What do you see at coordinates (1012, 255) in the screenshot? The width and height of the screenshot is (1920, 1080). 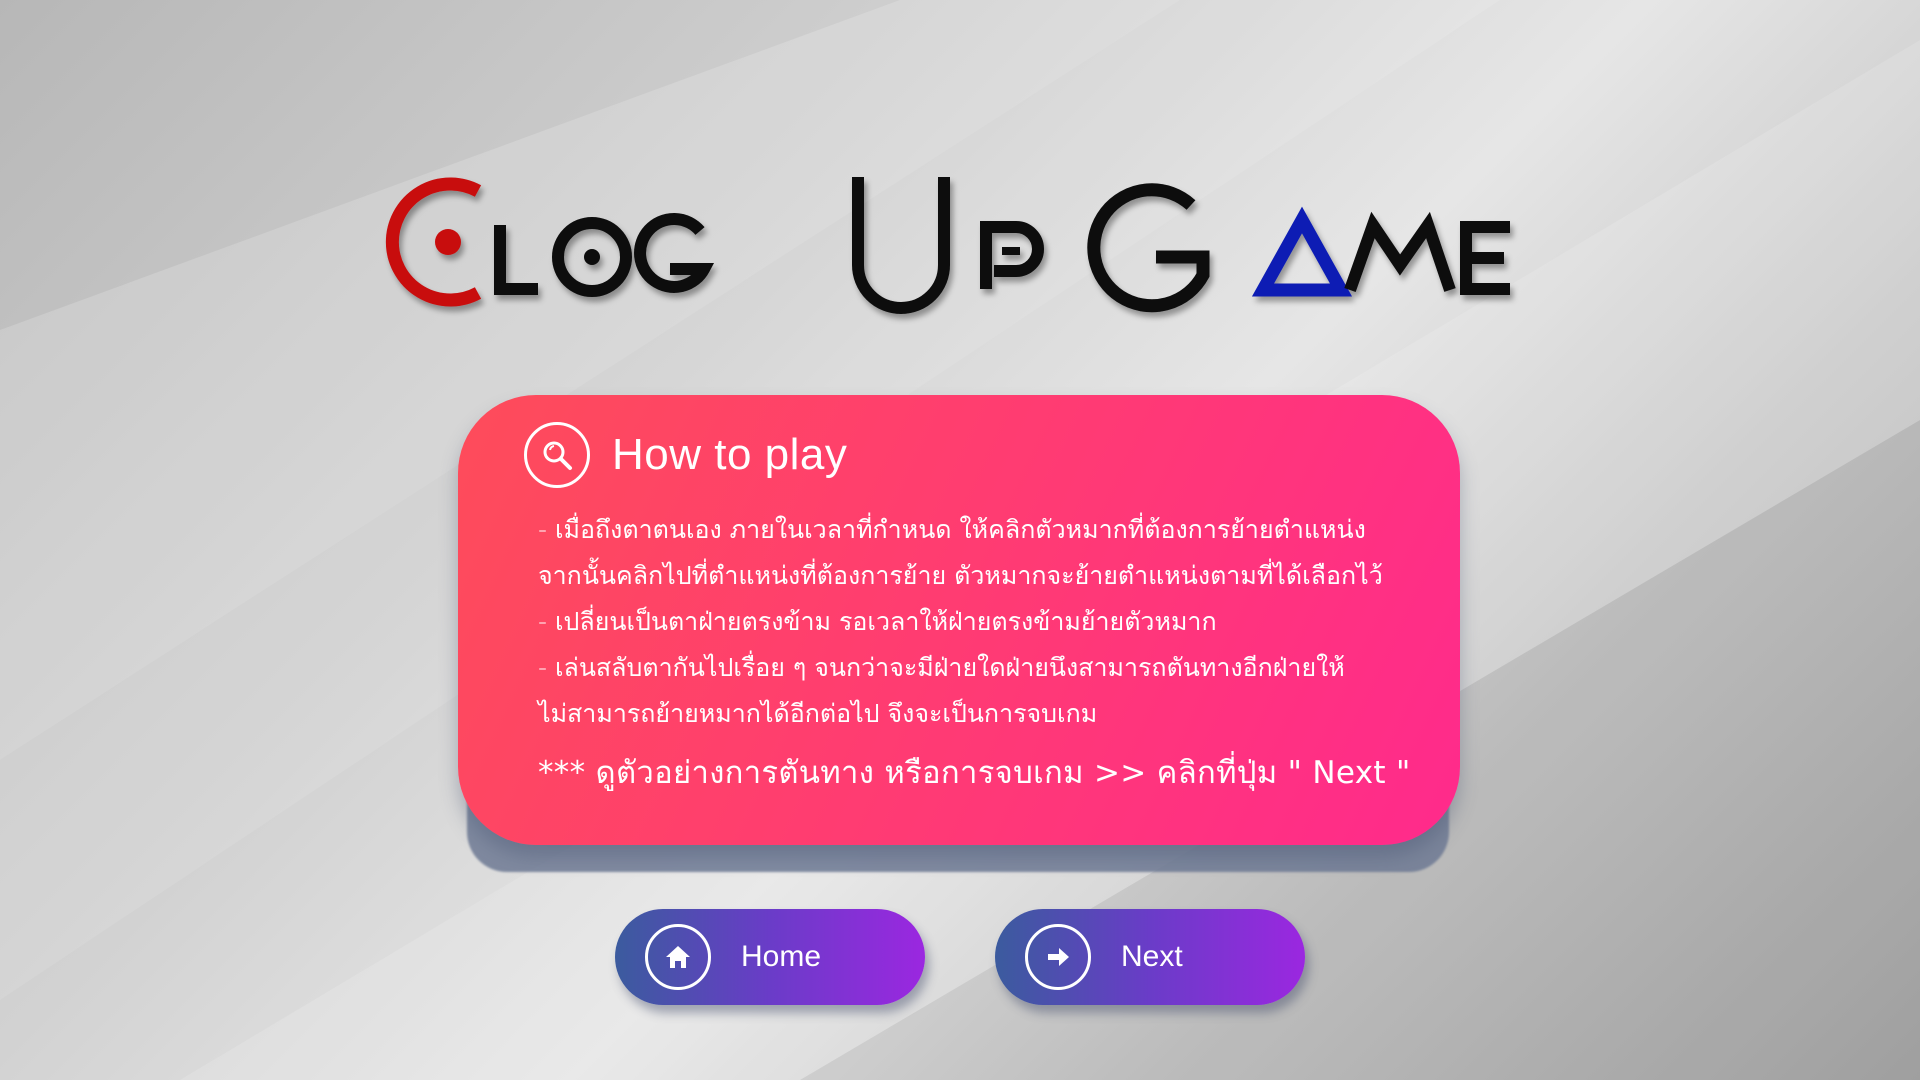 I see `logo-letter-p` at bounding box center [1012, 255].